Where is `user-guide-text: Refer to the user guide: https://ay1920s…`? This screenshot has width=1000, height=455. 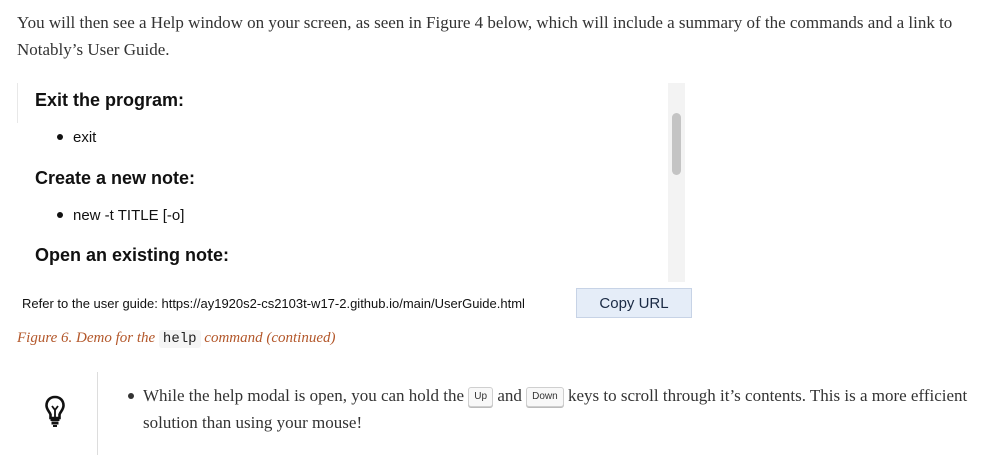
user-guide-text: Refer to the user guide: https://ay1920s… is located at coordinates (273, 303).